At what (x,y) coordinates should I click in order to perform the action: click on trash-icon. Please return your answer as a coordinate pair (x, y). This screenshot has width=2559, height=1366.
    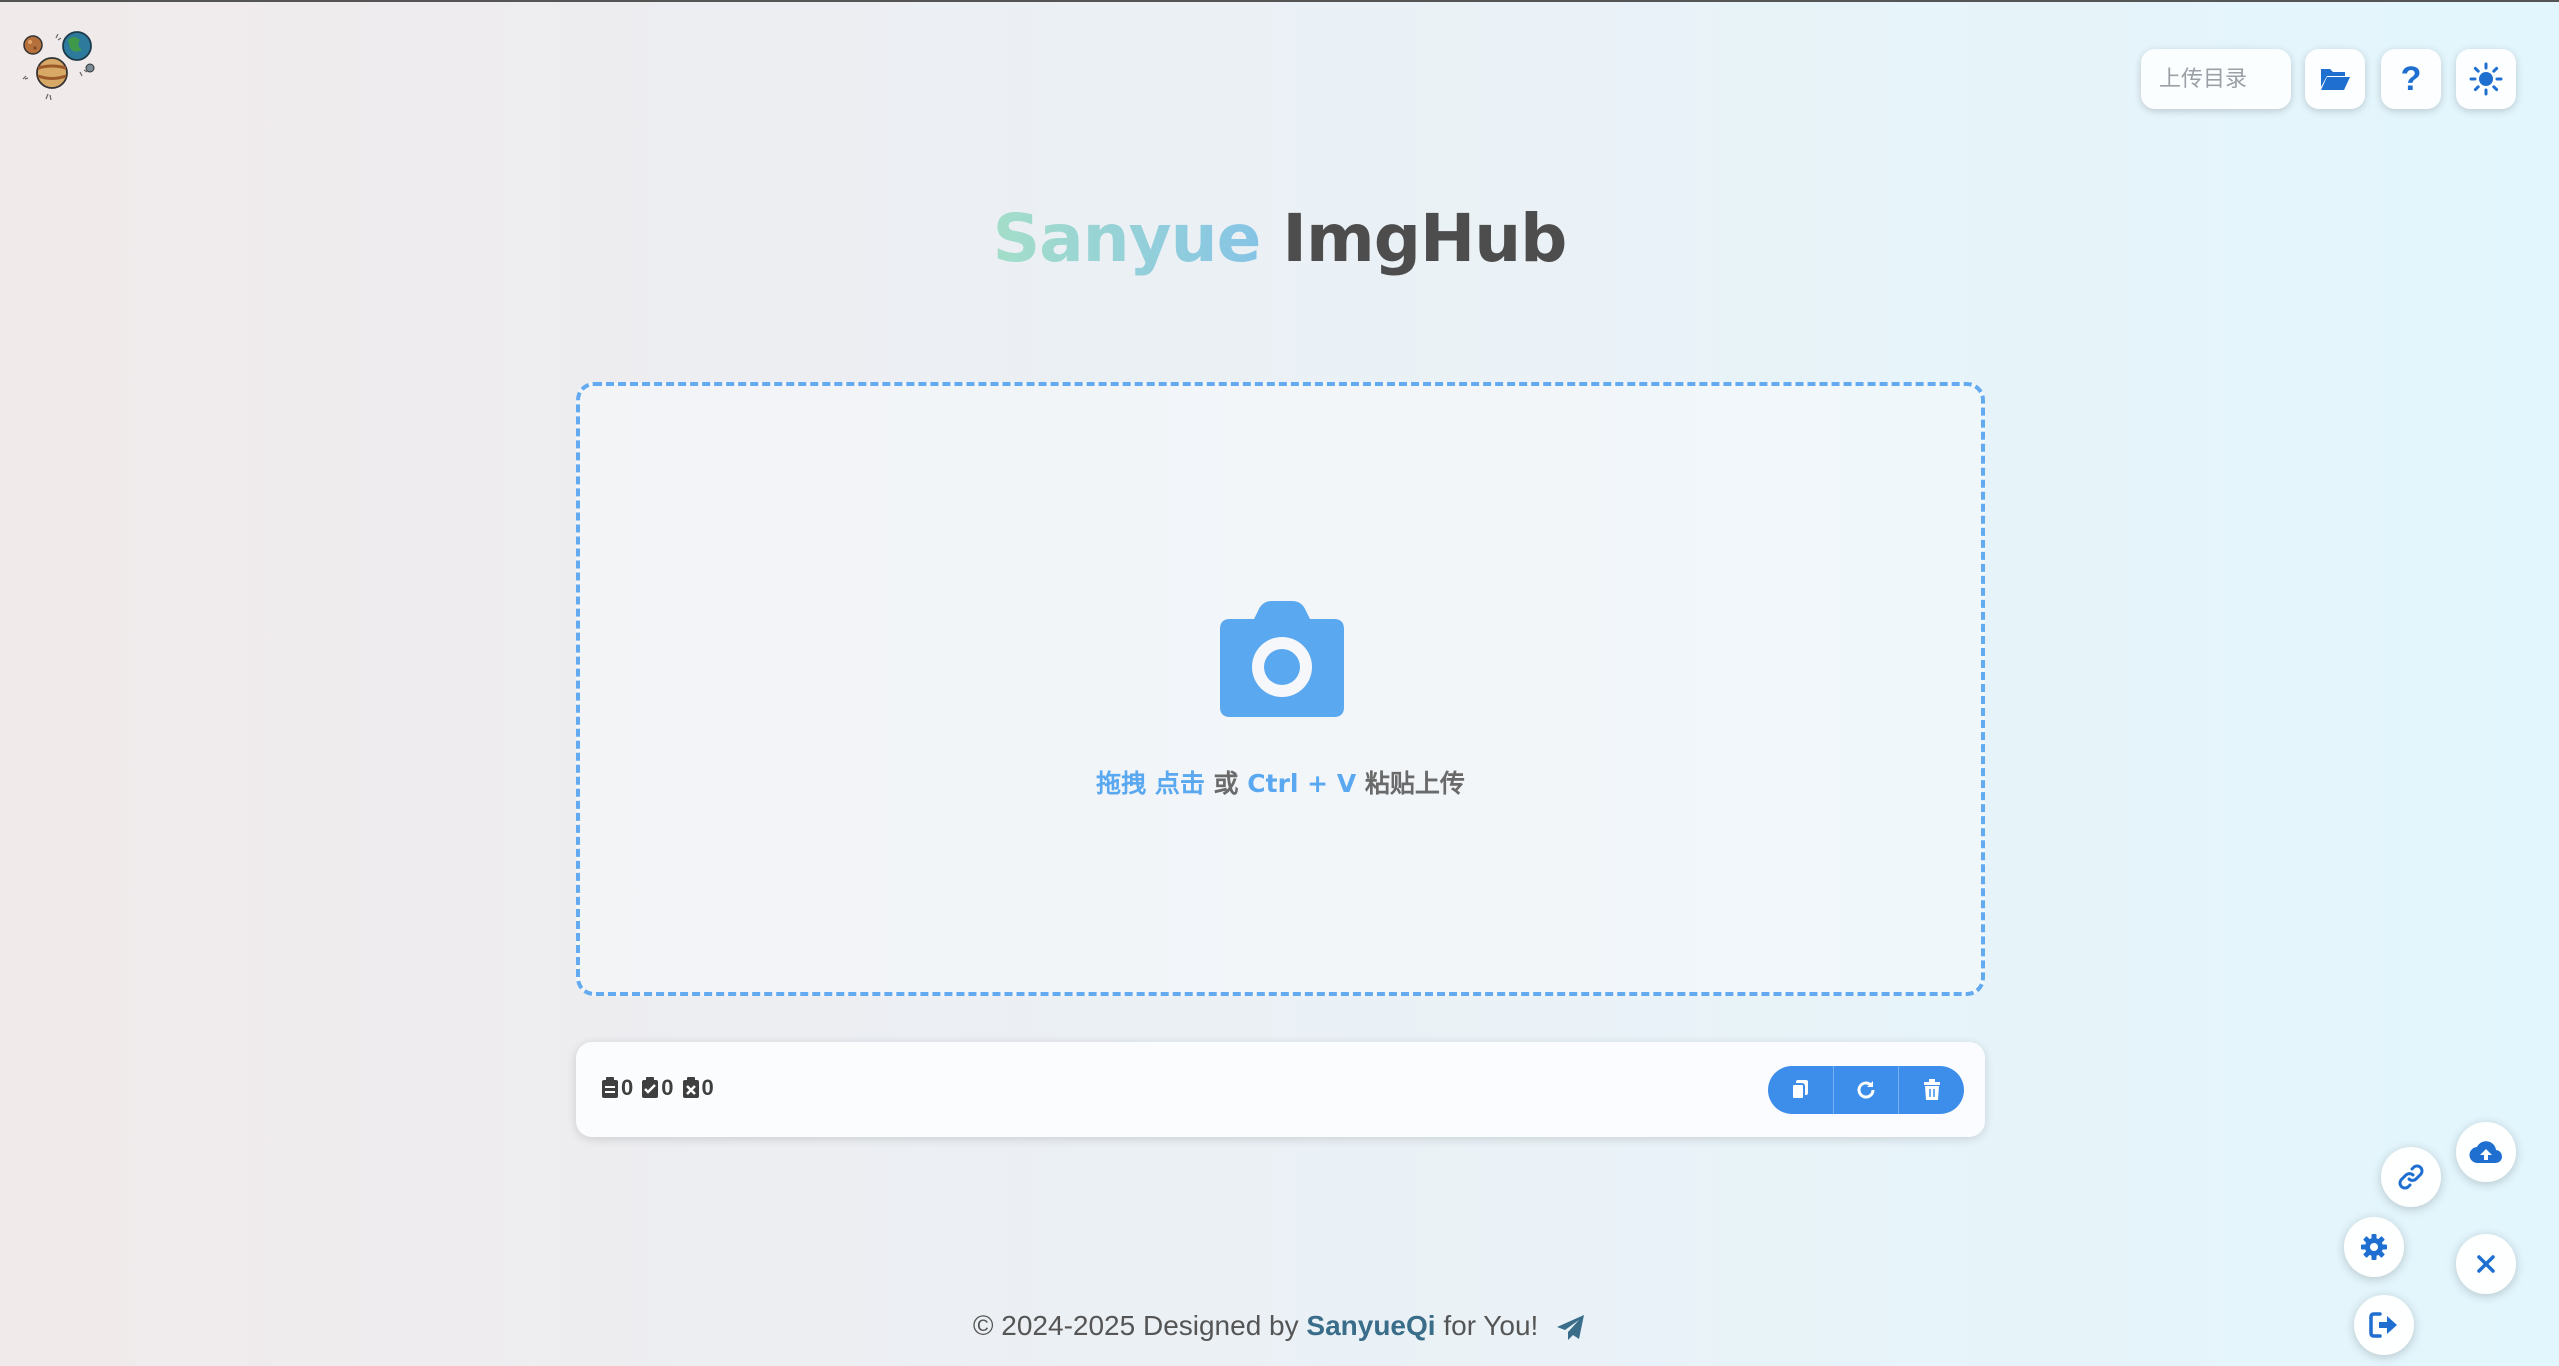
    Looking at the image, I should click on (1931, 1089).